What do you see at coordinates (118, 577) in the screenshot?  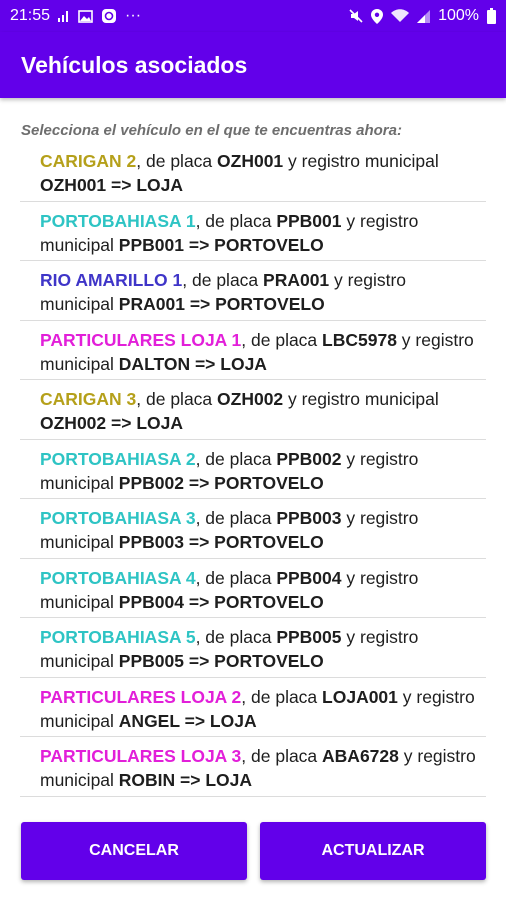 I see `vehicle-name: PORTOBAHIASA 4` at bounding box center [118, 577].